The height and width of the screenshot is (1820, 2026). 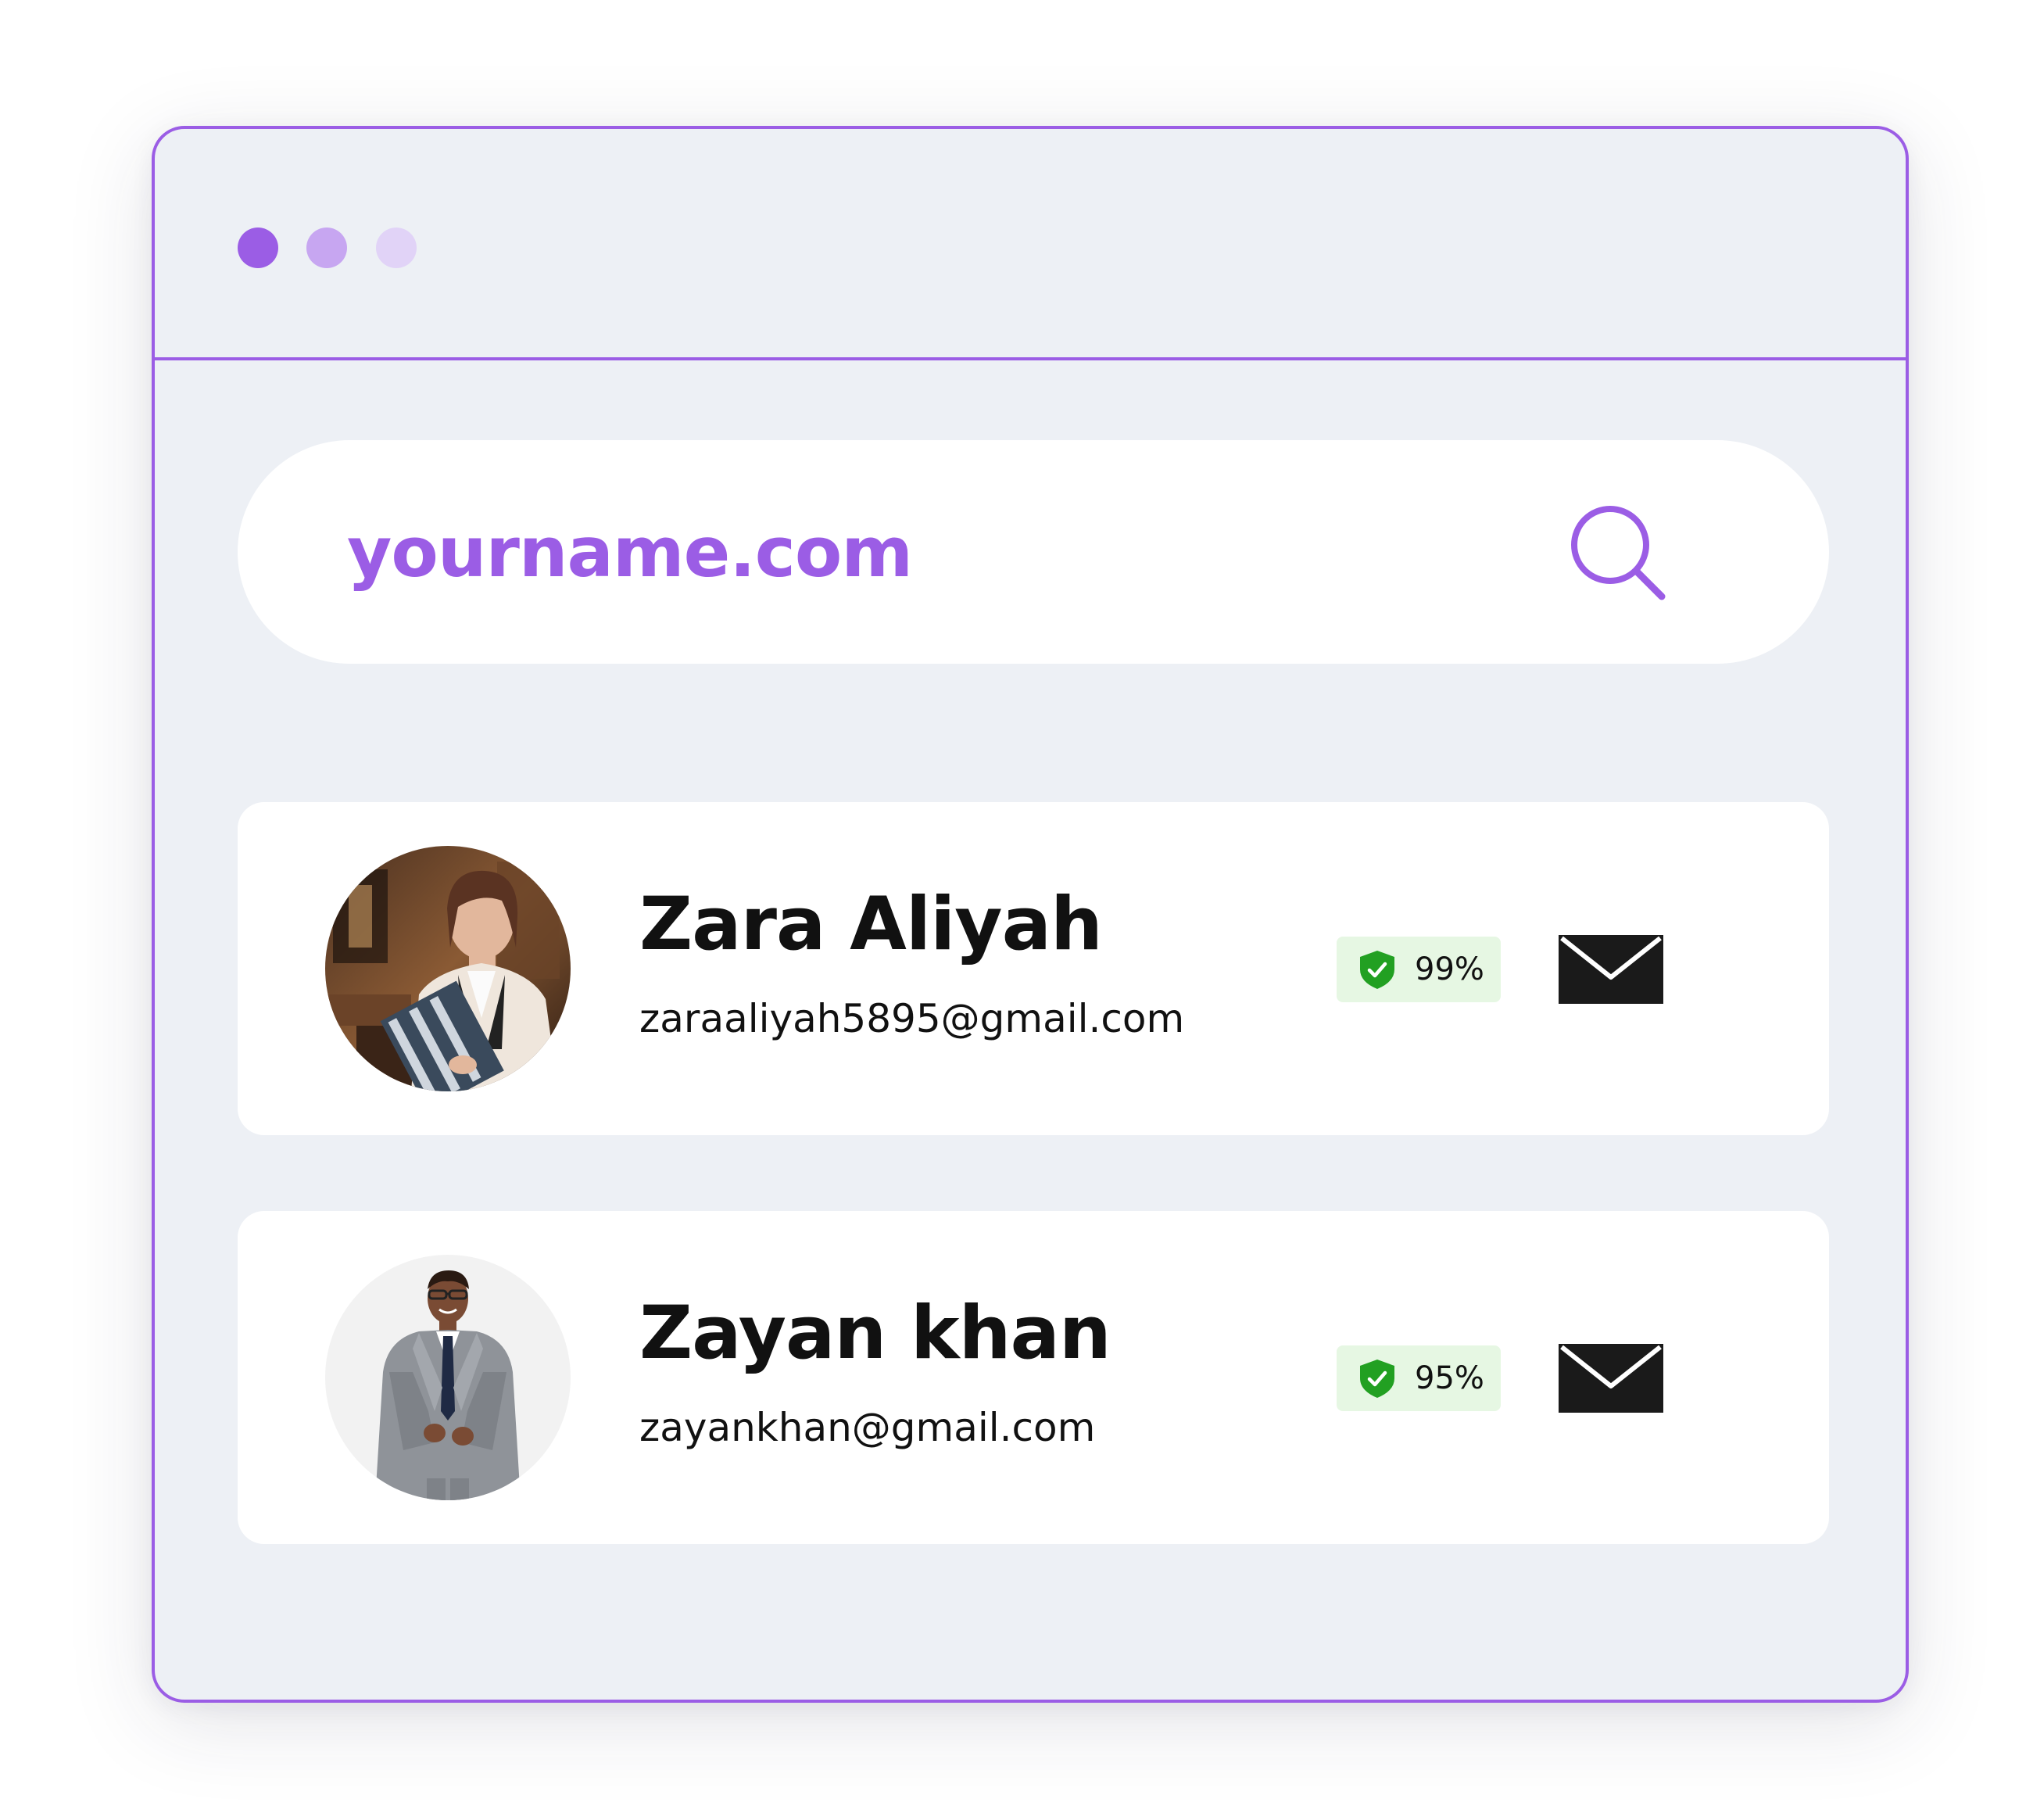 What do you see at coordinates (1449, 1378) in the screenshot?
I see `confidence-score: 95%` at bounding box center [1449, 1378].